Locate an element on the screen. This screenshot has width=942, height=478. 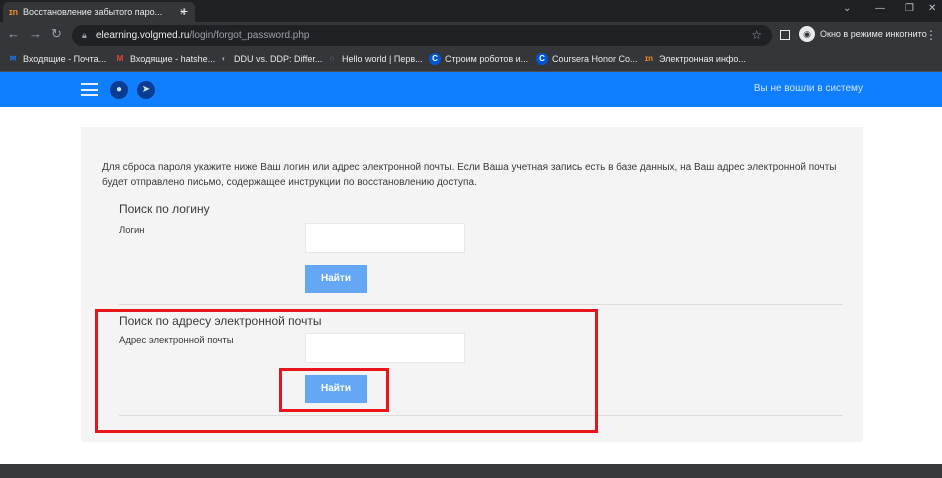
gmail-icon: ✉ is located at coordinates (13, 58).